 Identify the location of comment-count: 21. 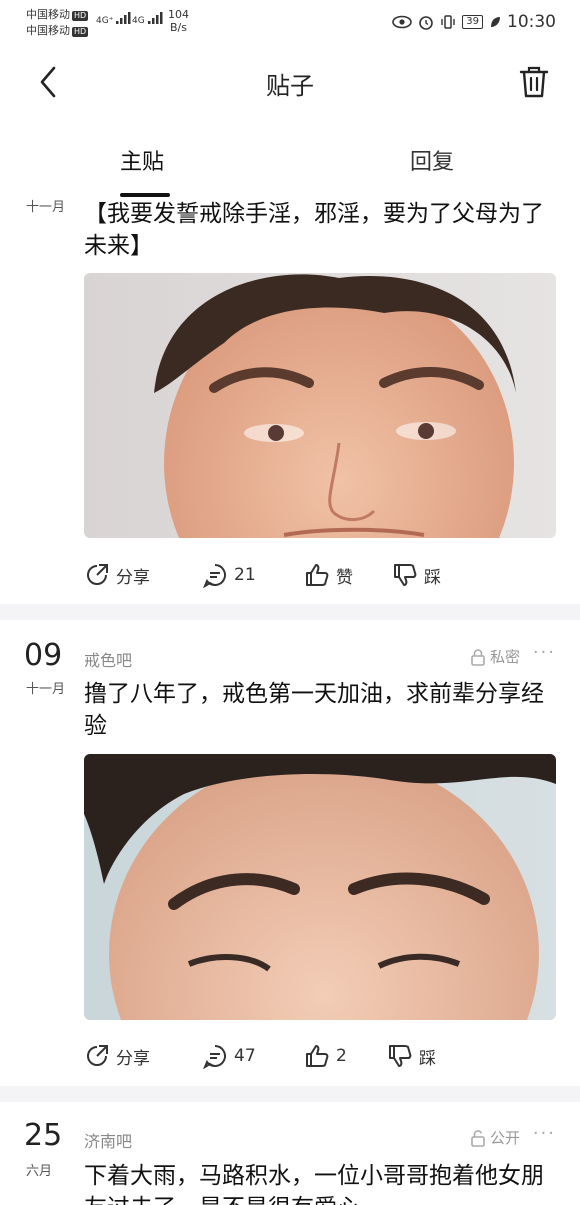
(245, 575).